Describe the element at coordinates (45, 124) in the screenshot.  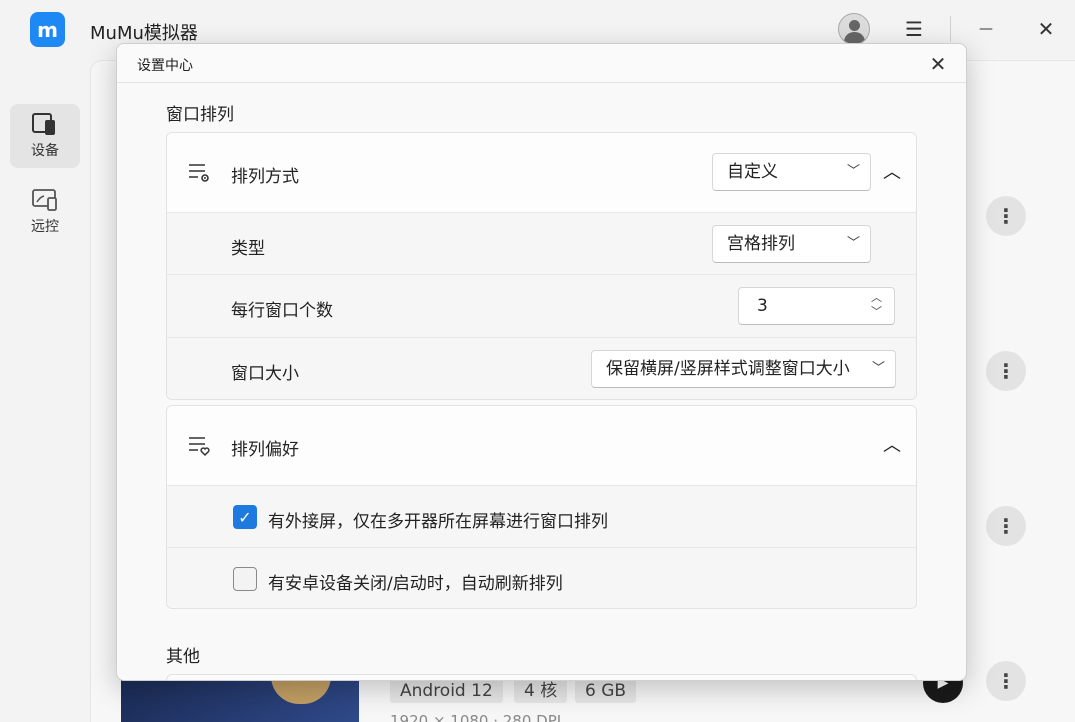
I see `devices-icon` at that location.